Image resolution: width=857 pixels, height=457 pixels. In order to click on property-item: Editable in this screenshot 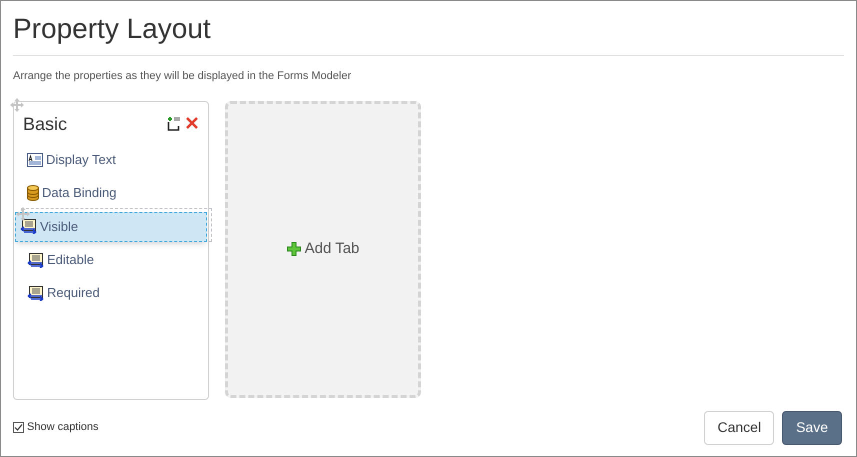, I will do `click(111, 260)`.